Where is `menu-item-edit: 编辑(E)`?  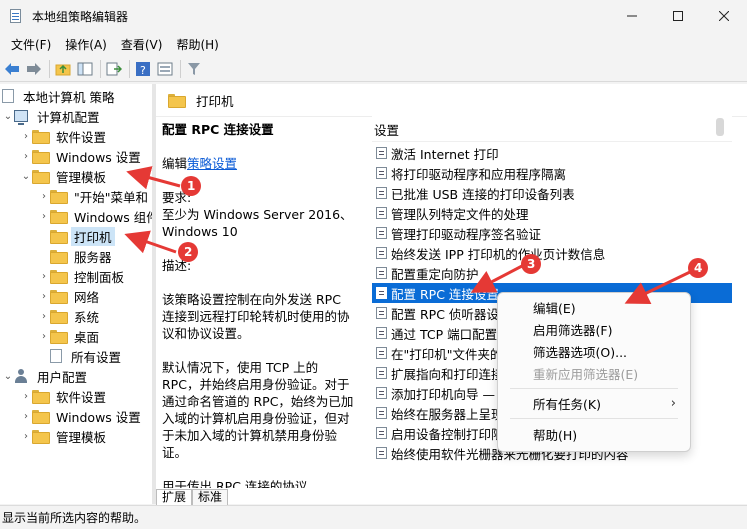 menu-item-edit: 编辑(E) is located at coordinates (594, 307).